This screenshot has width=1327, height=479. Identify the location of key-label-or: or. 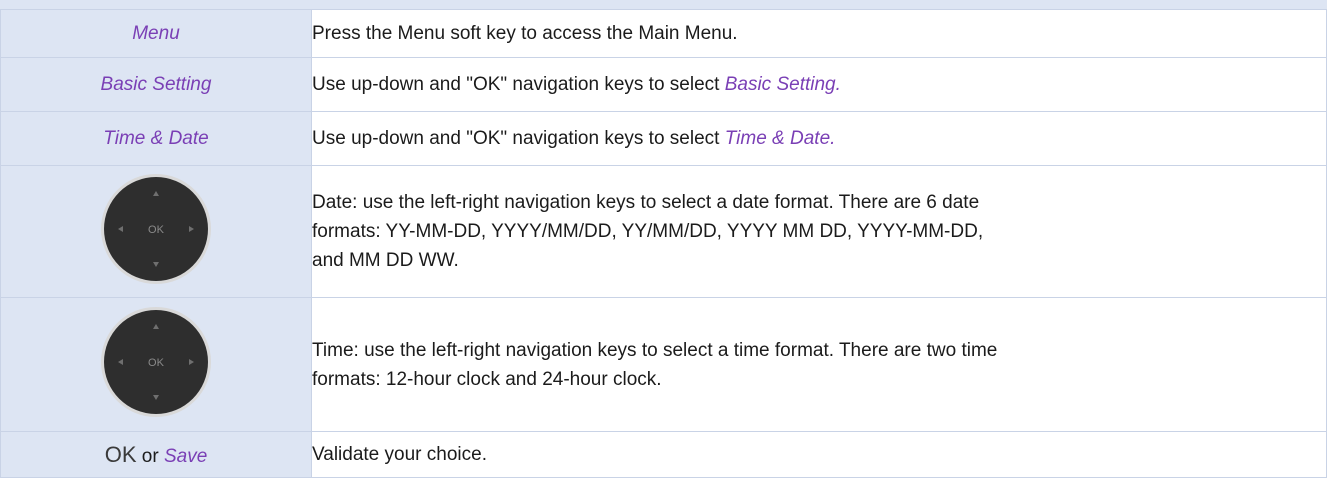
(150, 456).